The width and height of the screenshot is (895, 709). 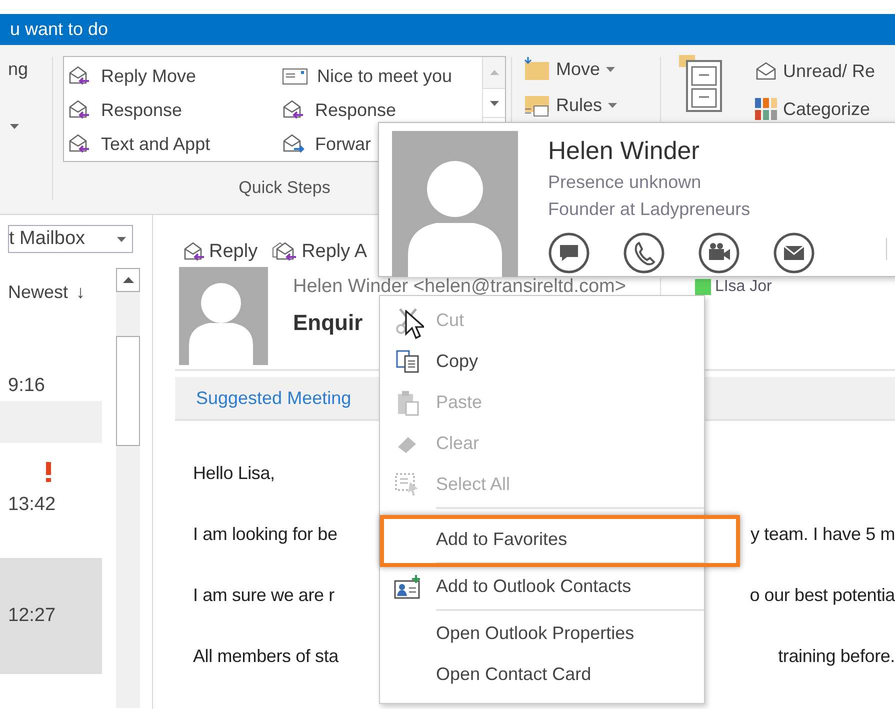 What do you see at coordinates (836, 656) in the screenshot?
I see `body-text: training before.` at bounding box center [836, 656].